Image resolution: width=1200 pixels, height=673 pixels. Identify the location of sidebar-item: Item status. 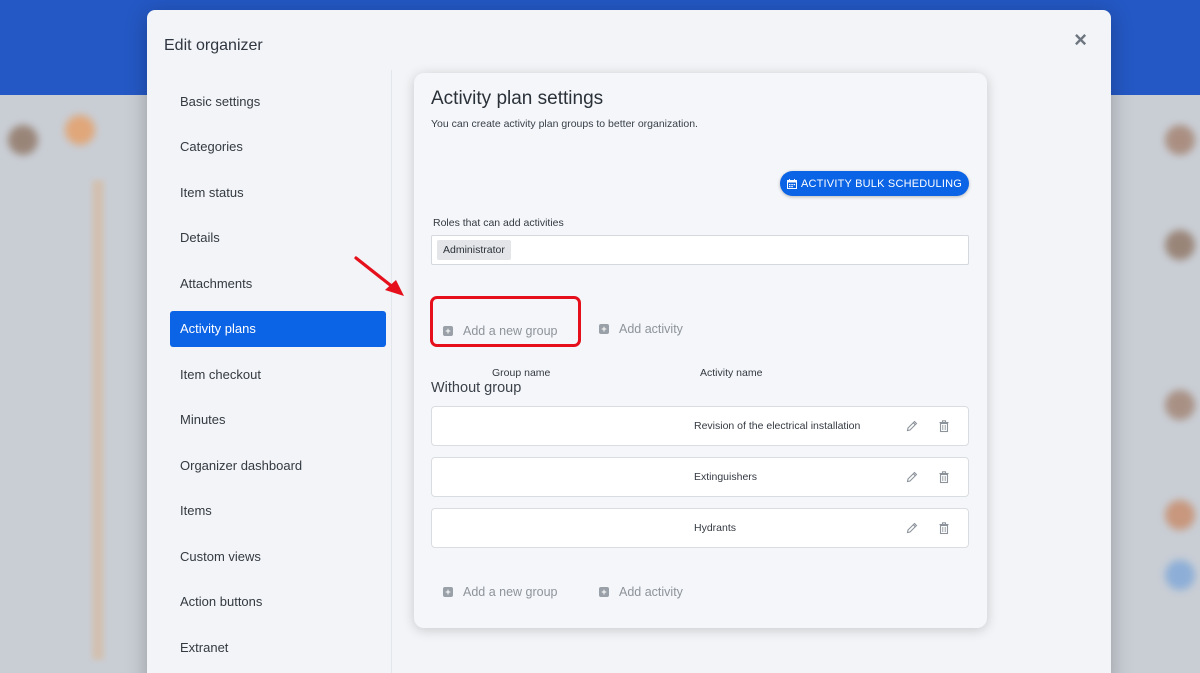
(278, 192).